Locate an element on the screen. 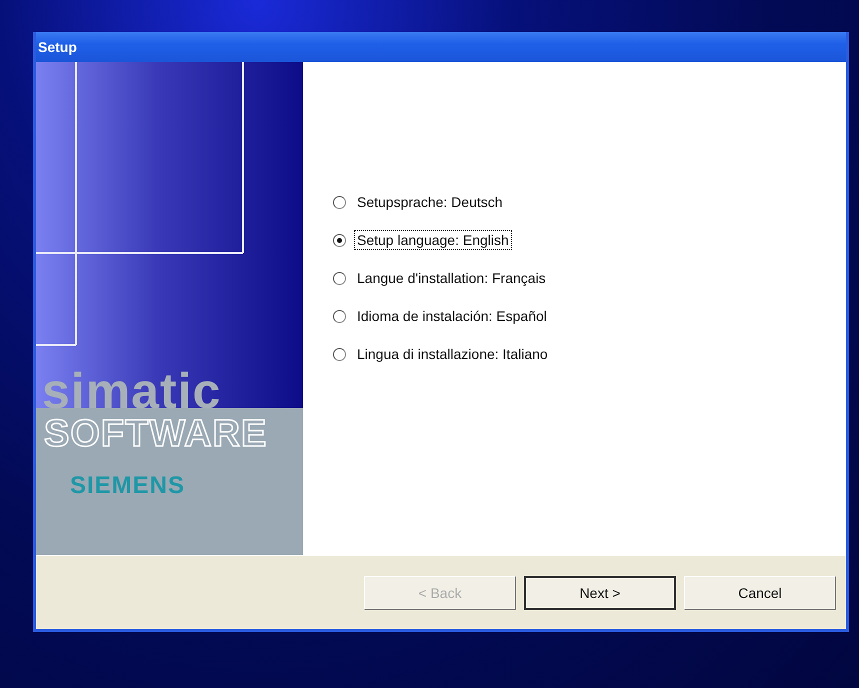 This screenshot has width=859, height=688. brand-wordmark: simatic is located at coordinates (132, 391).